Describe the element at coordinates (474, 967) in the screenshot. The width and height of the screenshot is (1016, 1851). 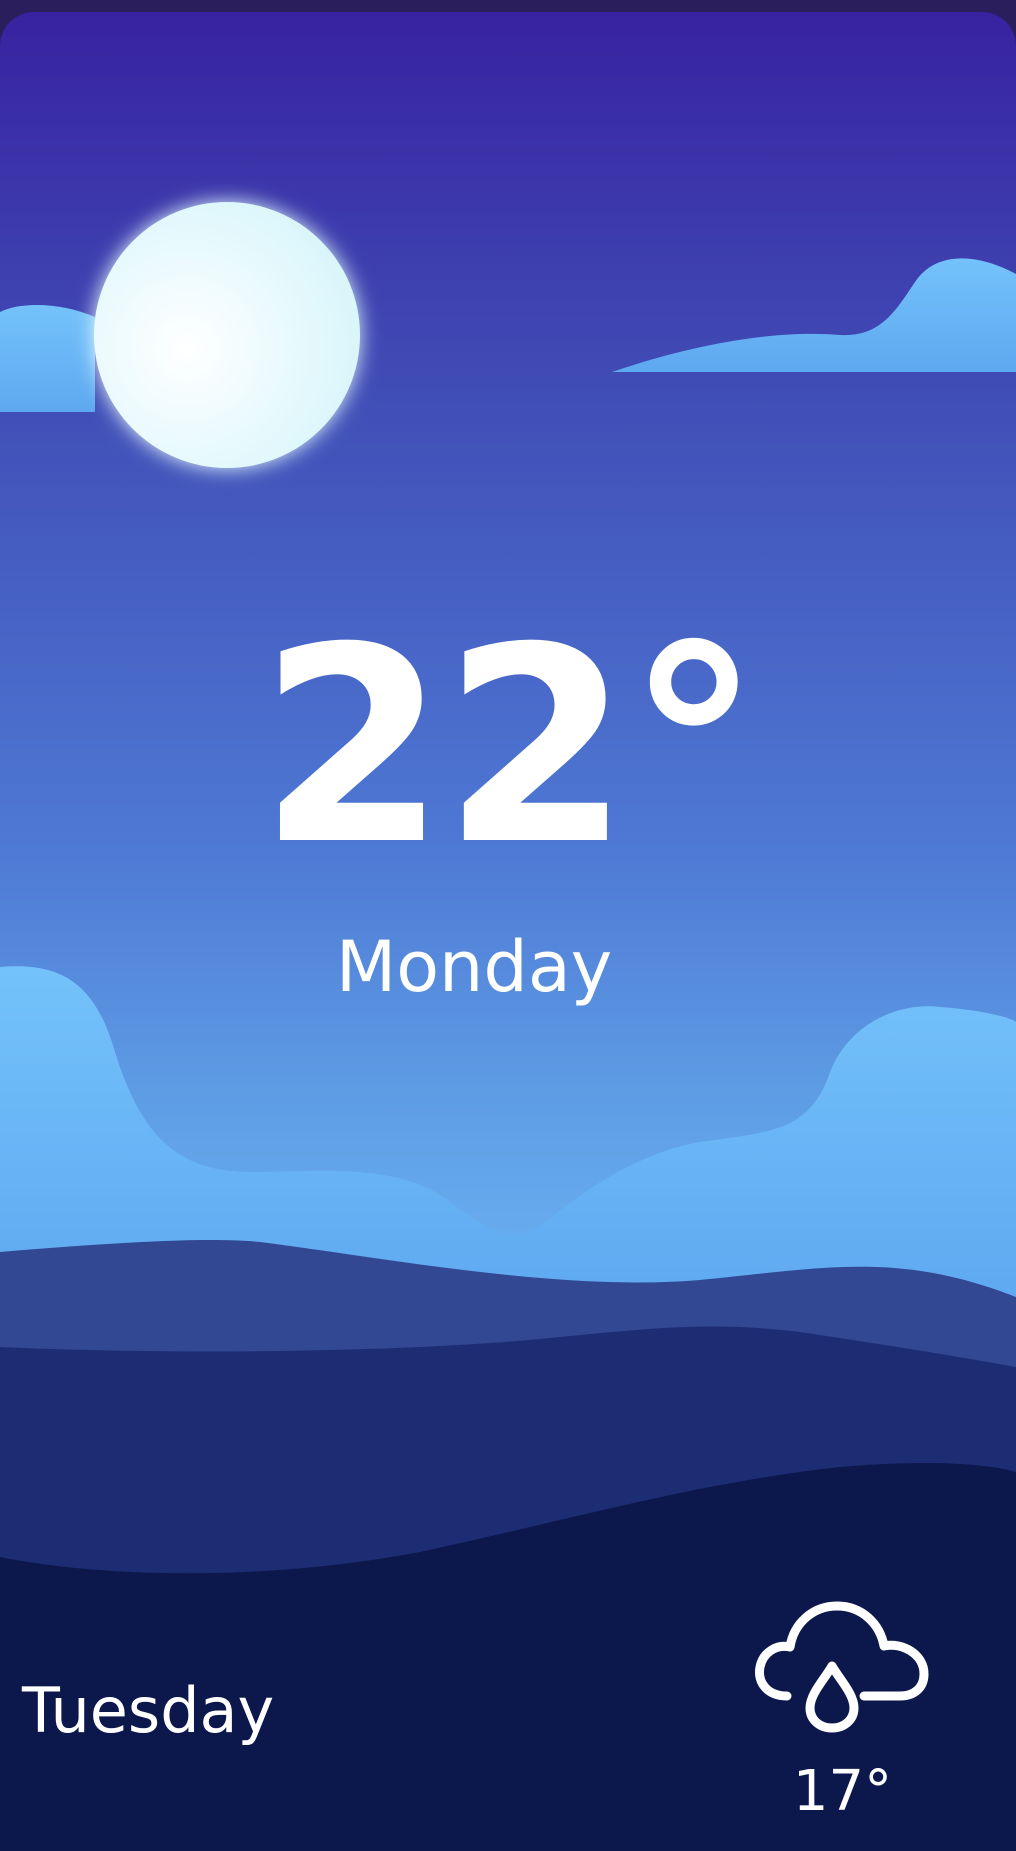
I see `current-day: Monday` at that location.